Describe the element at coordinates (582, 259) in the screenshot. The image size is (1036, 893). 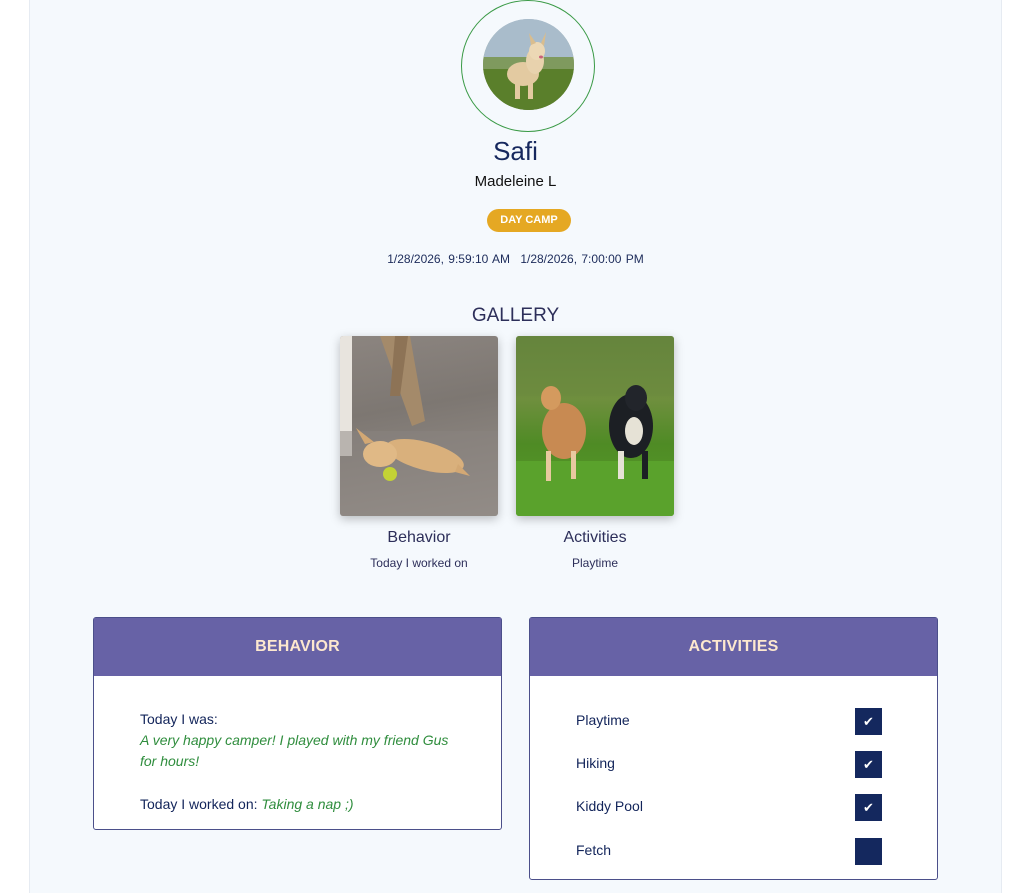
I see `check-out-time: 1/28/2026, 7:00:00 PM` at that location.